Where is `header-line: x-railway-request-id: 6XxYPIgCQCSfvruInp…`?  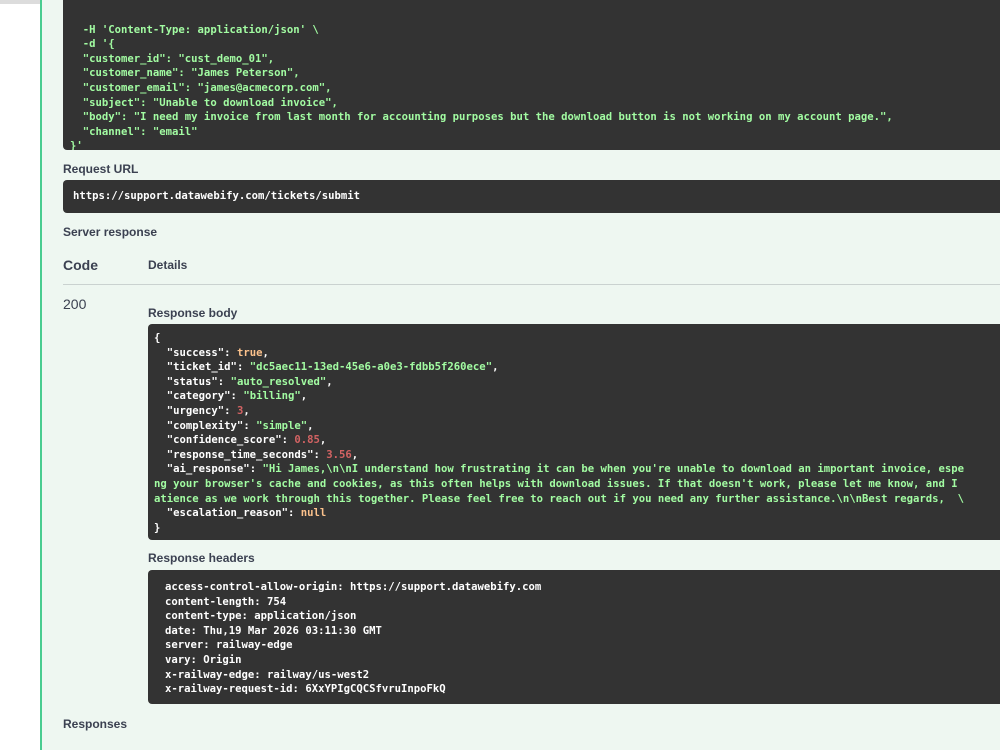
header-line: x-railway-request-id: 6XxYPIgCQCSfvruInp… is located at coordinates (305, 689).